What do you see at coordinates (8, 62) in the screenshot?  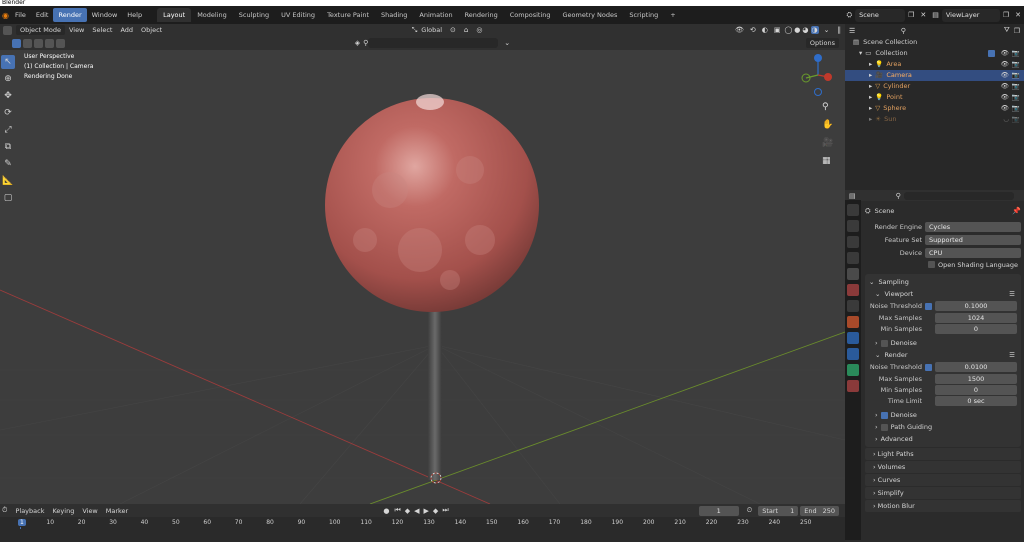 I see `select-tool-icon: ↖` at bounding box center [8, 62].